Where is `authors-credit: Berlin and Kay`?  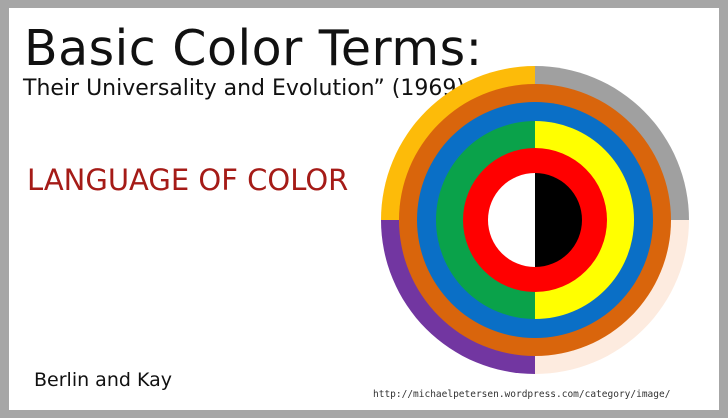
authors-credit: Berlin and Kay is located at coordinates (103, 380).